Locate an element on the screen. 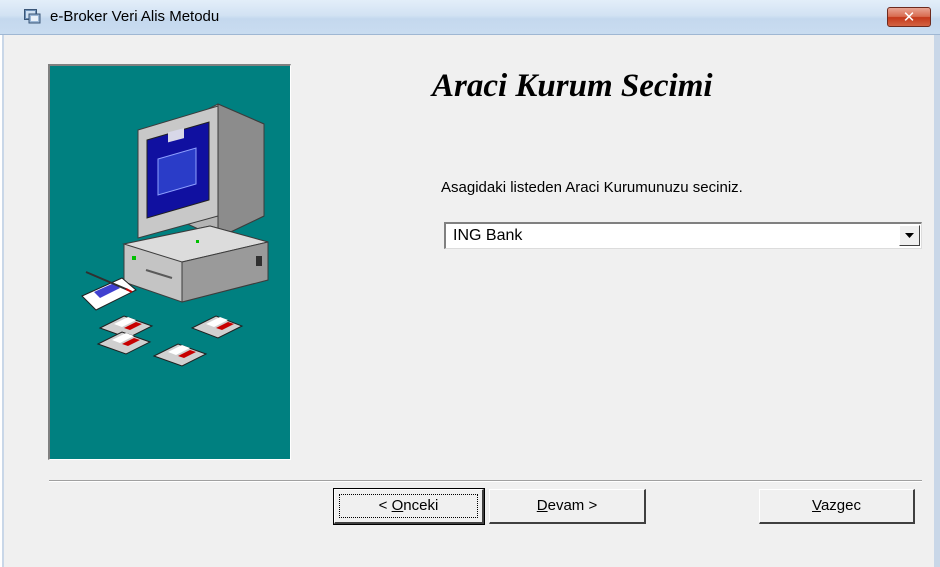  dropdown-button is located at coordinates (909, 235).